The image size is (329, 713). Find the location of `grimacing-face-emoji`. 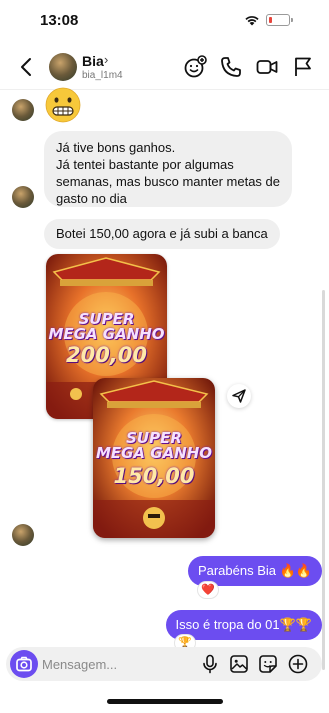

grimacing-face-emoji is located at coordinates (63, 105).